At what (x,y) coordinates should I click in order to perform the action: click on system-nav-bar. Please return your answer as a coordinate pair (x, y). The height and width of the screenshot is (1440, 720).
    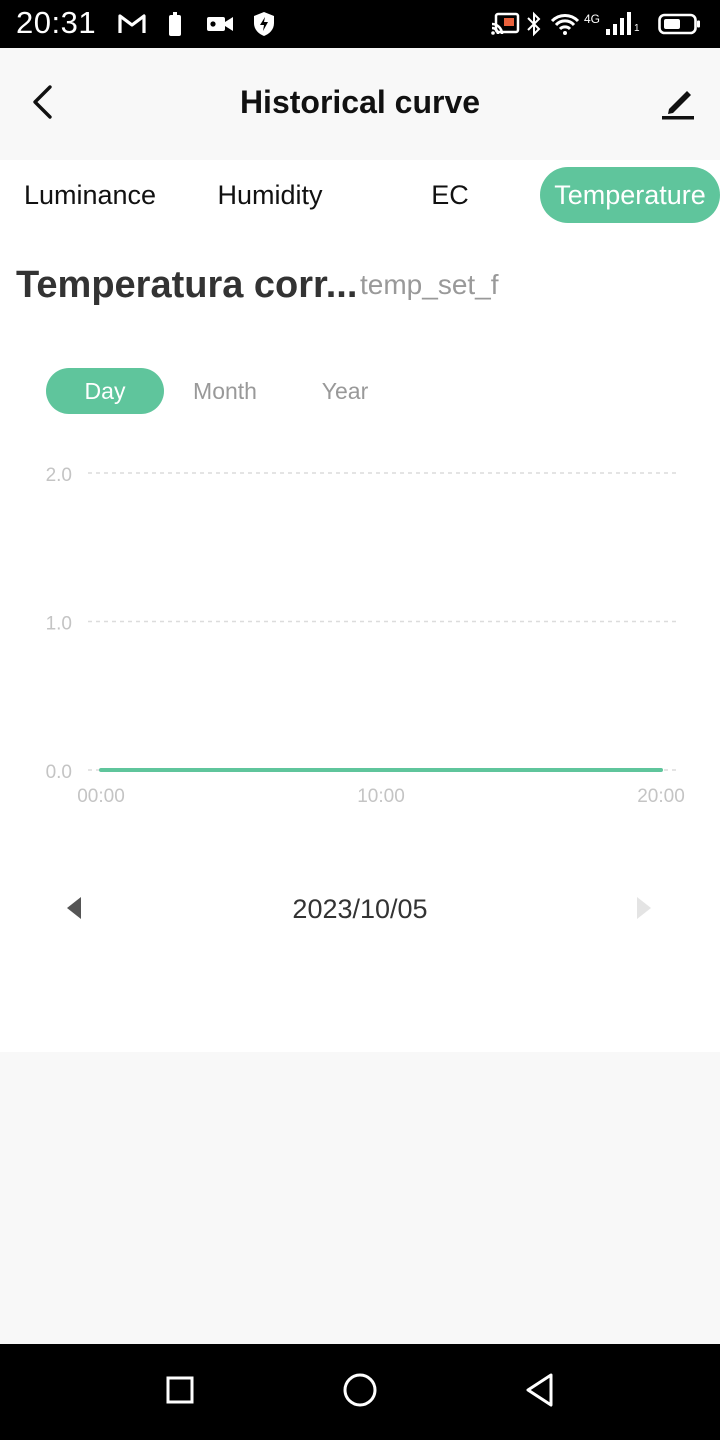
    Looking at the image, I should click on (360, 1392).